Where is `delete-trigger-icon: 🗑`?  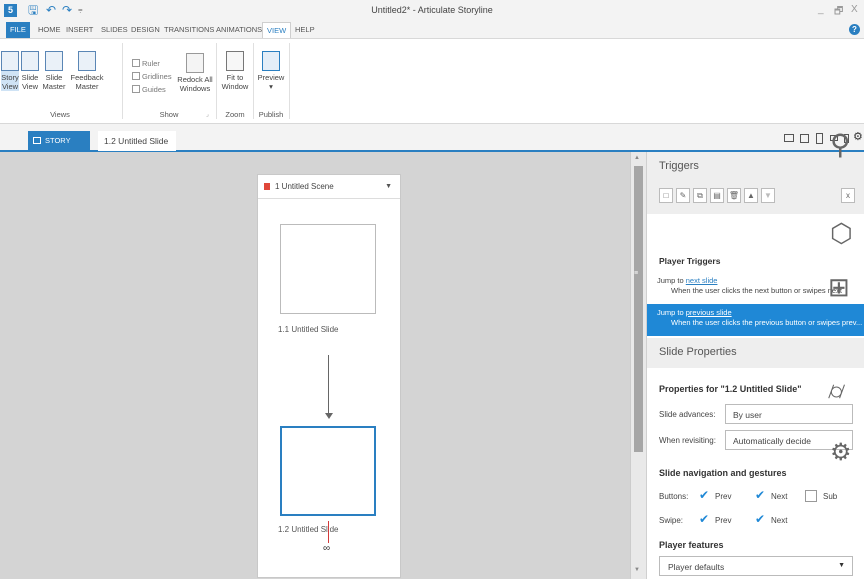 delete-trigger-icon: 🗑 is located at coordinates (734, 195).